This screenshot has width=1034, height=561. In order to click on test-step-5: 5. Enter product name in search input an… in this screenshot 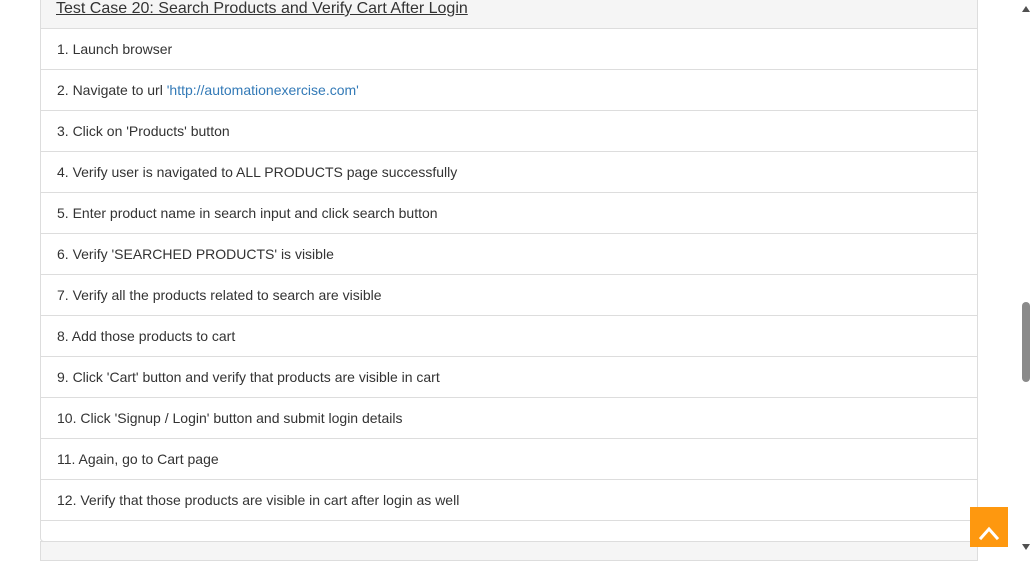, I will do `click(509, 213)`.